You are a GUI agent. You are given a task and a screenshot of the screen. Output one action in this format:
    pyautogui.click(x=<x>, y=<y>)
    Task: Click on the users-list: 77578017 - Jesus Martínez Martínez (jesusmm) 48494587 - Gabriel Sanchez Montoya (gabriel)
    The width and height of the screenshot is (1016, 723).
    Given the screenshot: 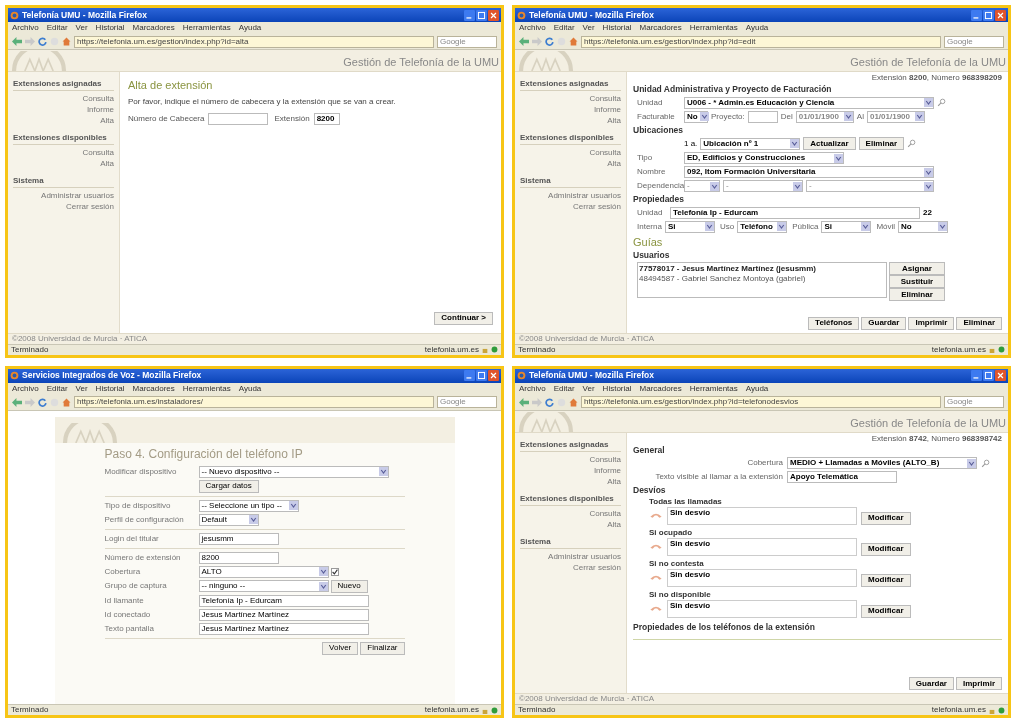 What is the action you would take?
    pyautogui.click(x=762, y=280)
    